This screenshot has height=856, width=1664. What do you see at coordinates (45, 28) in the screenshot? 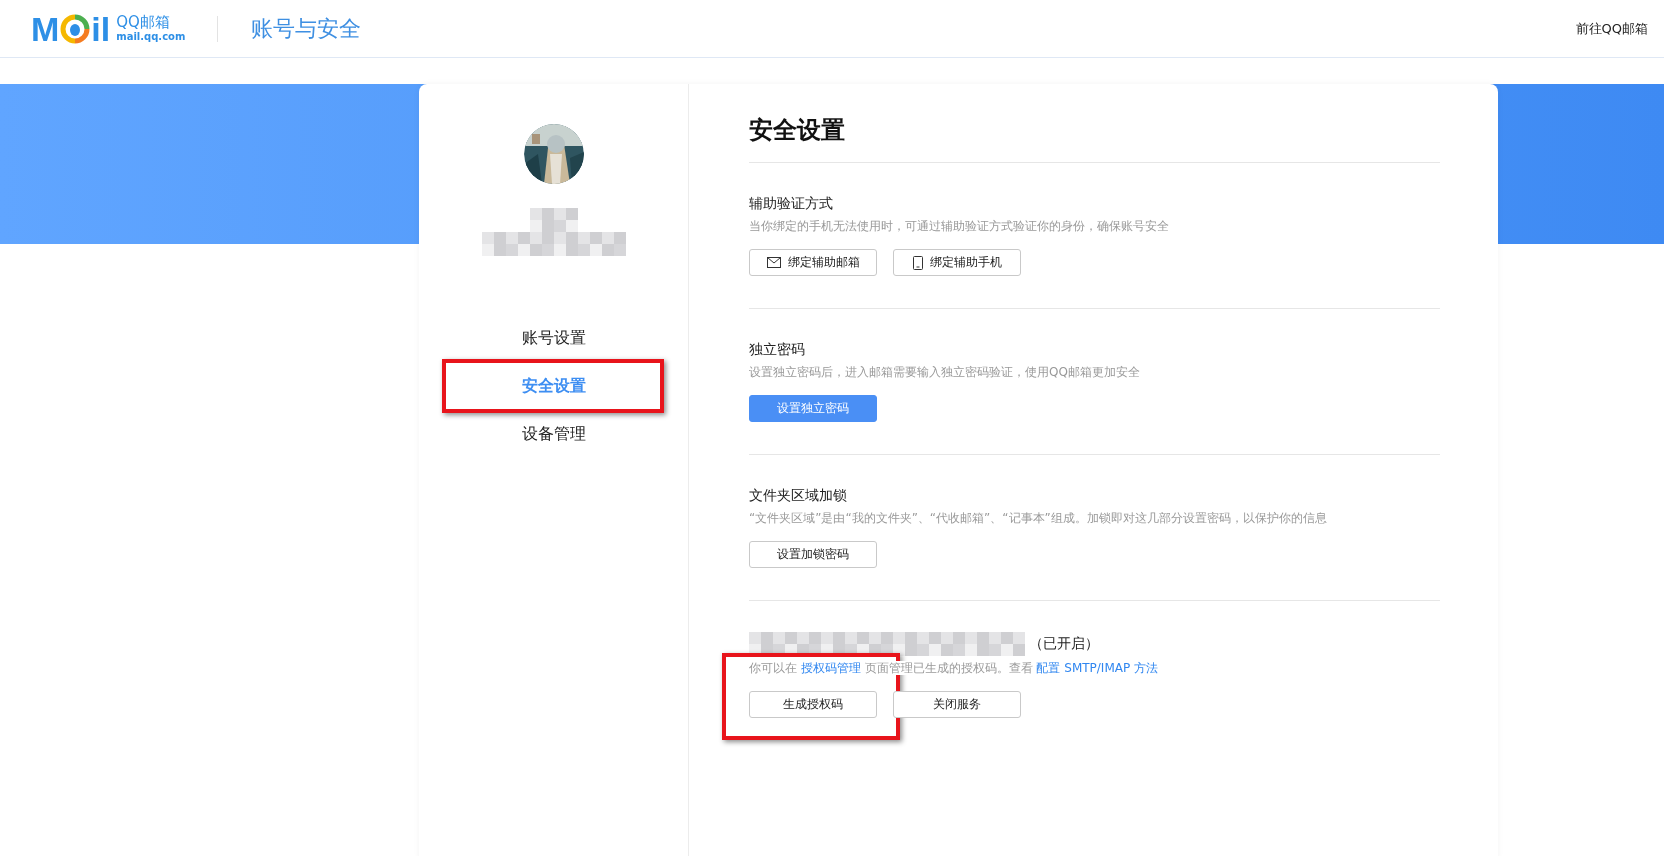
I see `logo-text: M` at bounding box center [45, 28].